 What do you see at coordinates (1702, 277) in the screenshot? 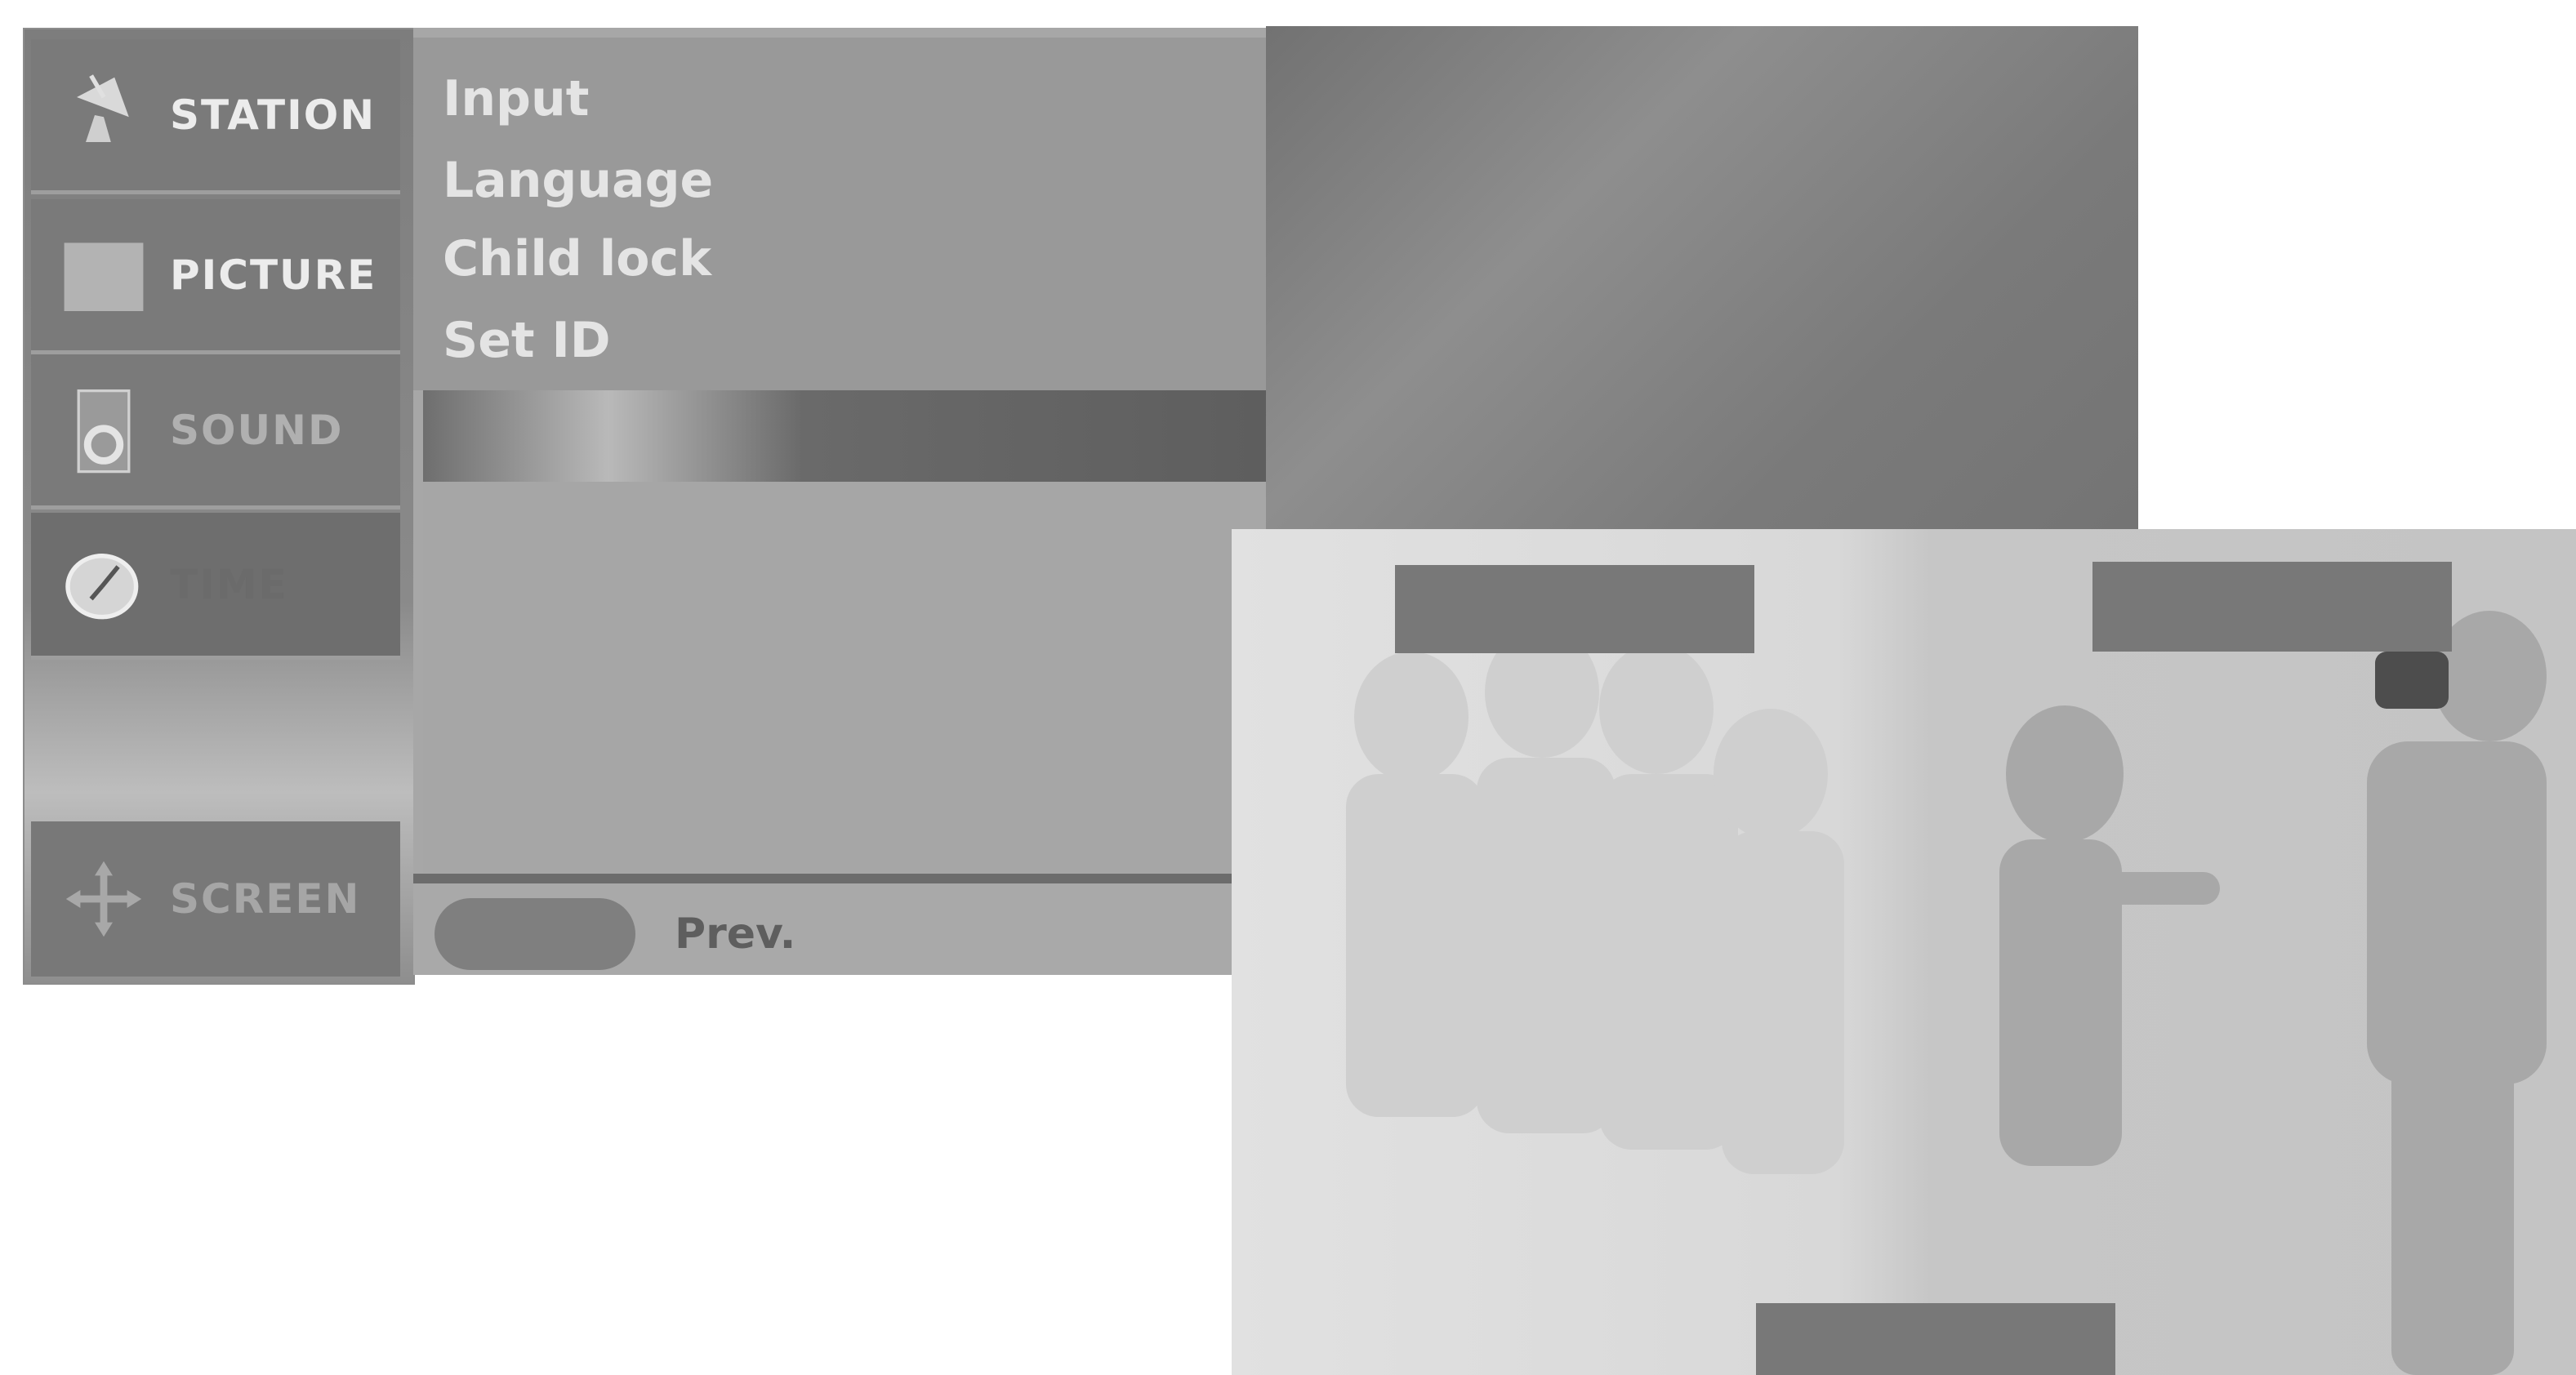
I see `submenu-option-panel` at bounding box center [1702, 277].